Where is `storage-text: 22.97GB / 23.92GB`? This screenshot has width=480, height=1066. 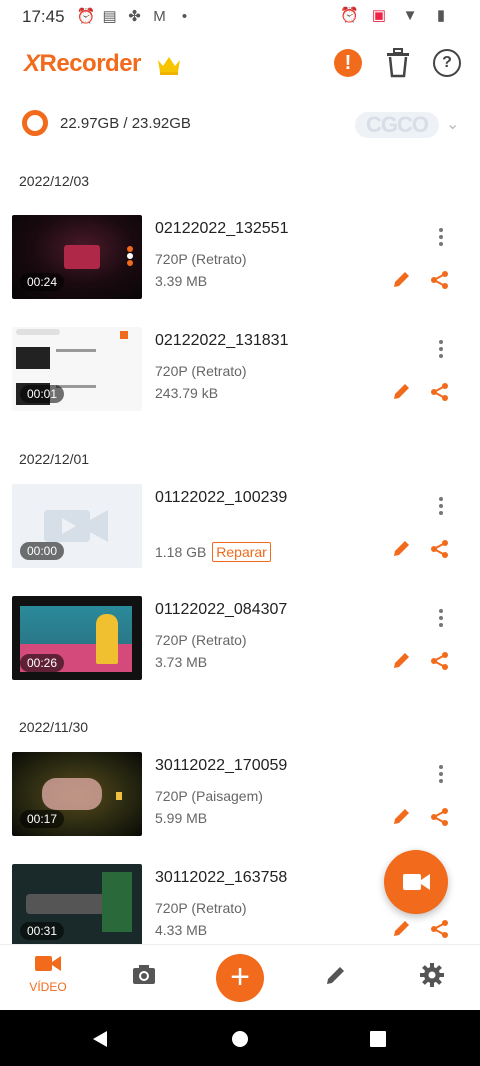 storage-text: 22.97GB / 23.92GB is located at coordinates (125, 123).